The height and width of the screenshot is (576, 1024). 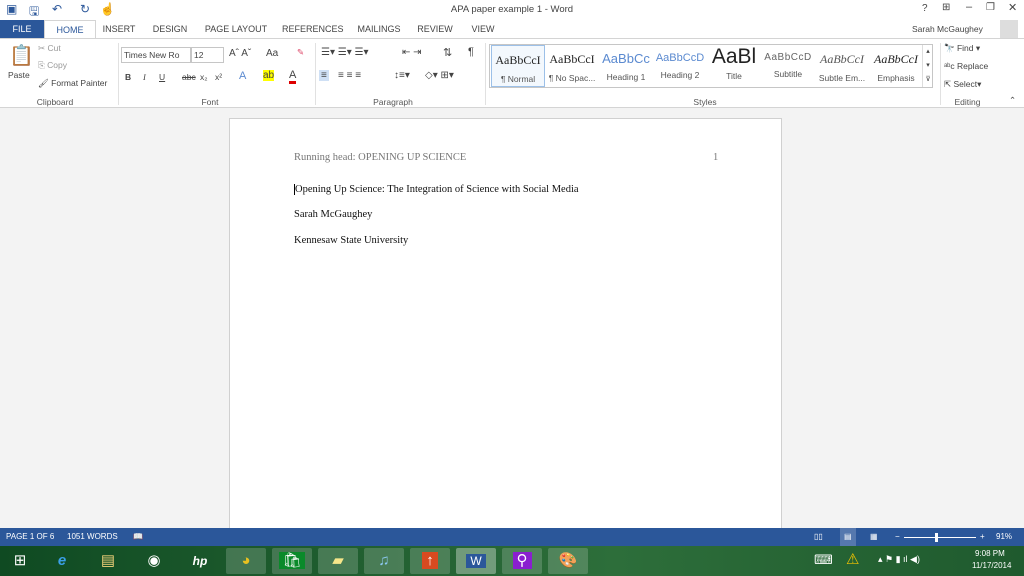 What do you see at coordinates (108, 561) in the screenshot?
I see `file-explorer-icon: ▤` at bounding box center [108, 561].